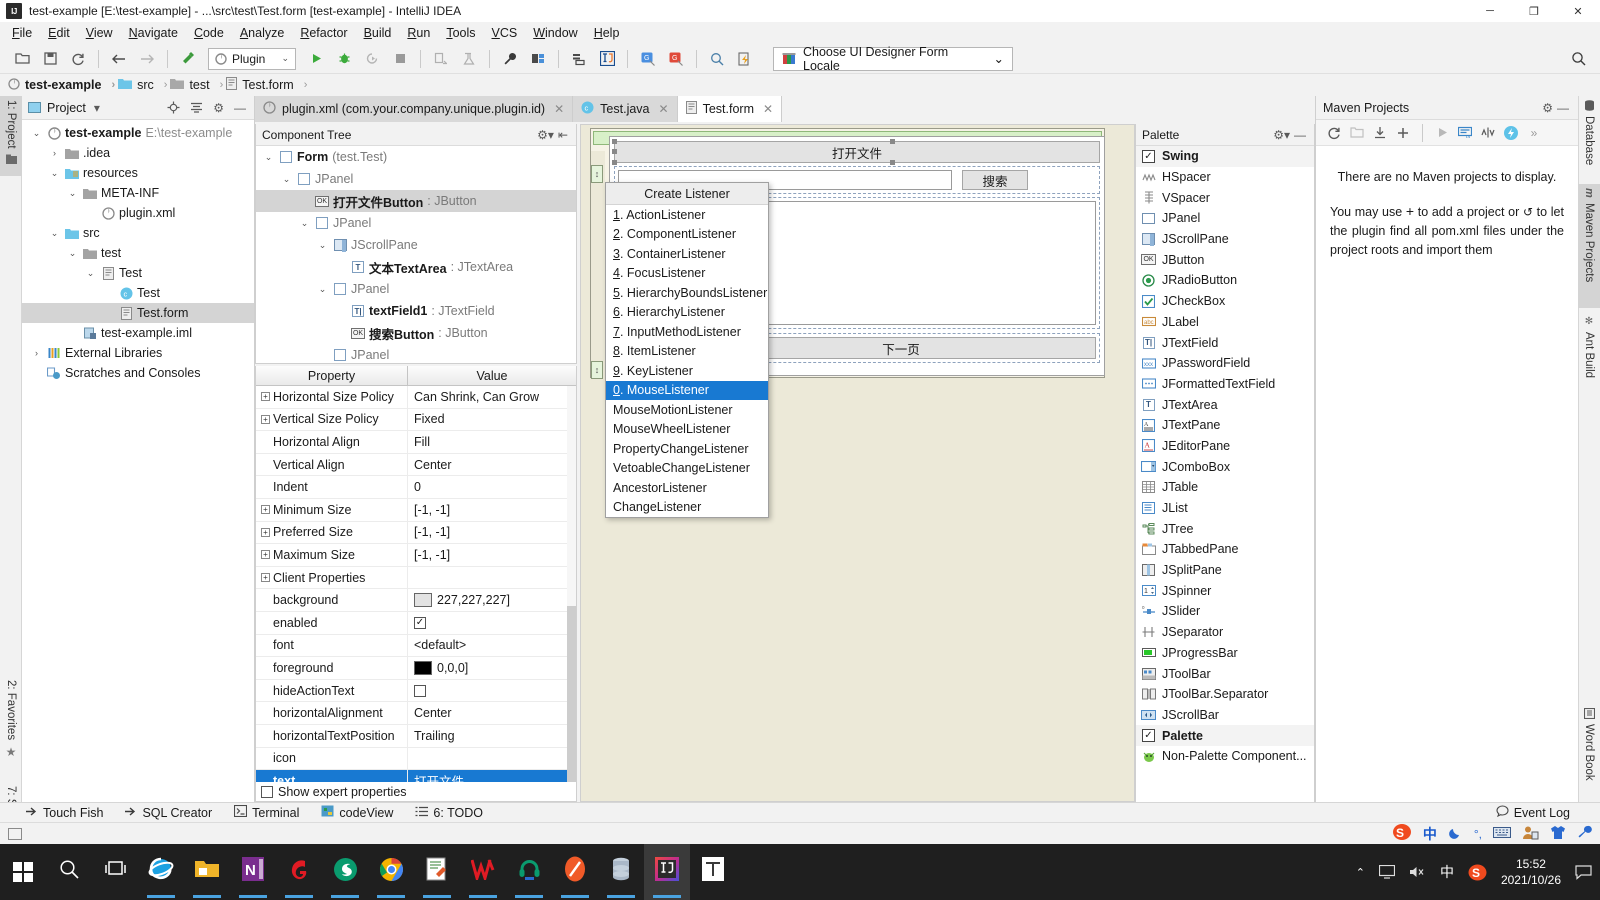  Describe the element at coordinates (575, 872) in the screenshot. I see `taskbar-item-app-orange` at that location.